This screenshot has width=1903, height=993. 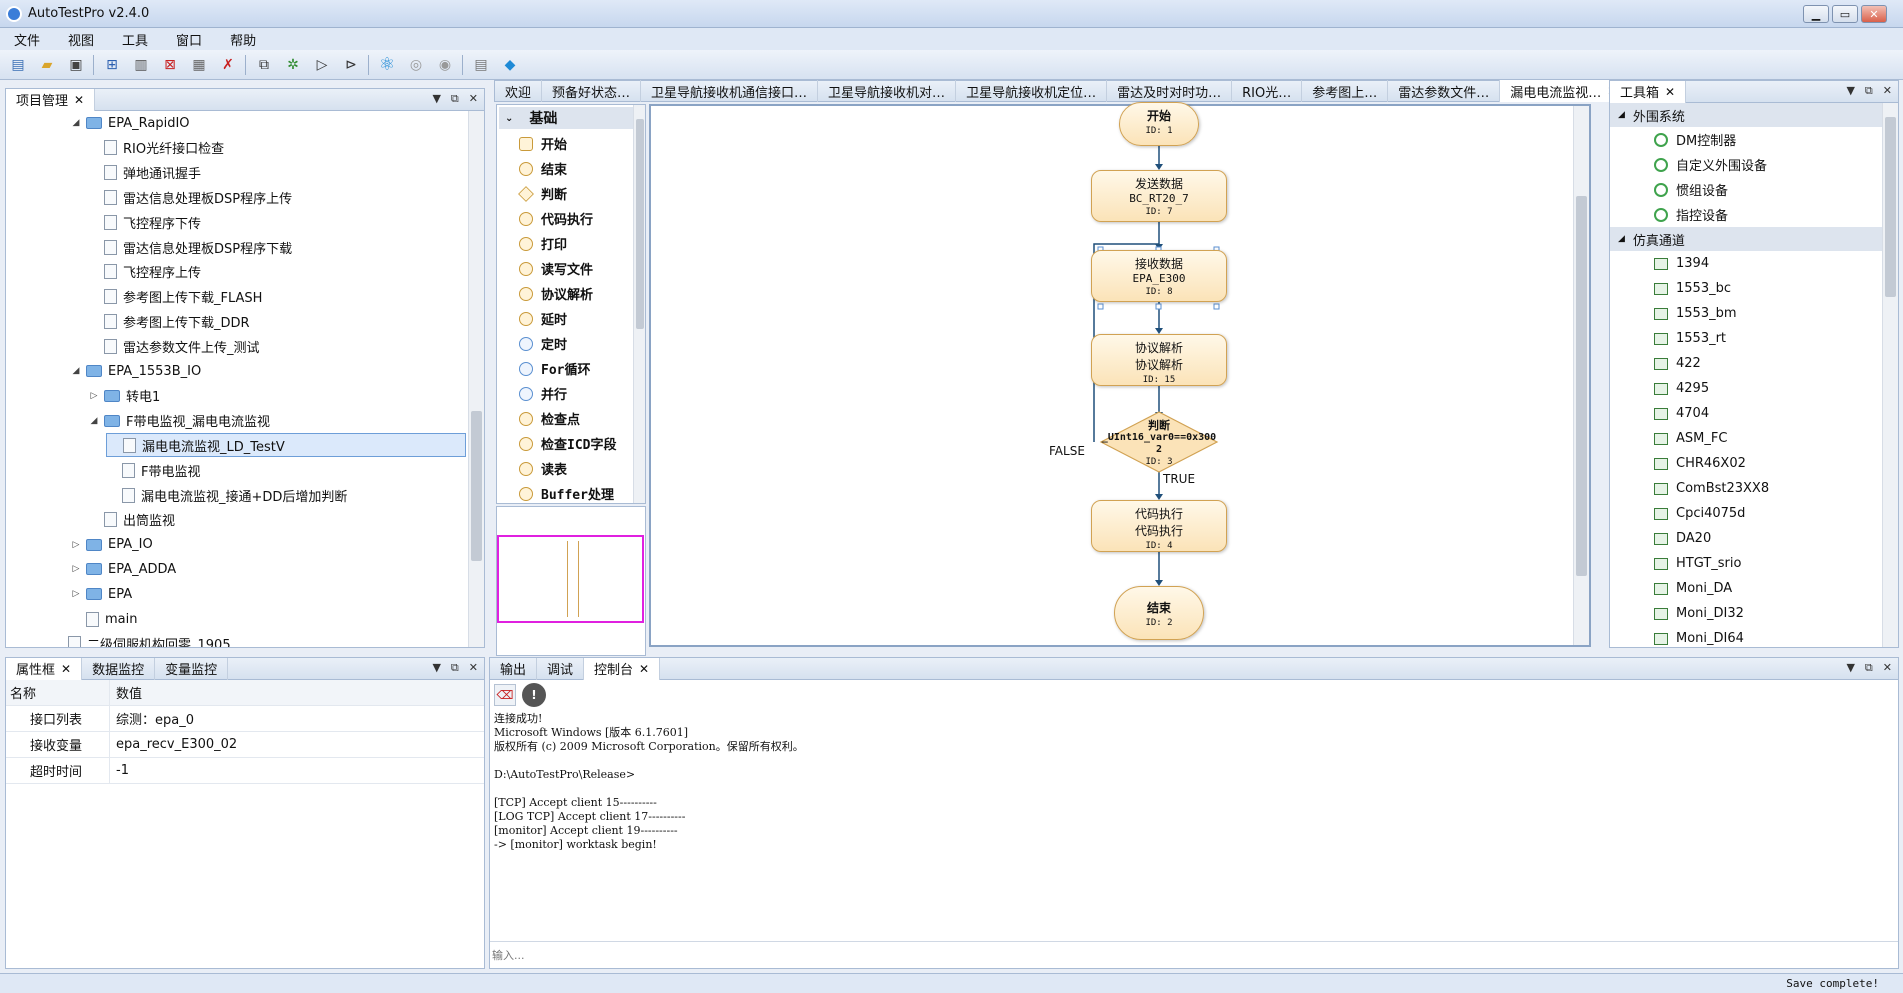 What do you see at coordinates (1159, 613) in the screenshot?
I see `flow-node-end: 结束 ID: 2` at bounding box center [1159, 613].